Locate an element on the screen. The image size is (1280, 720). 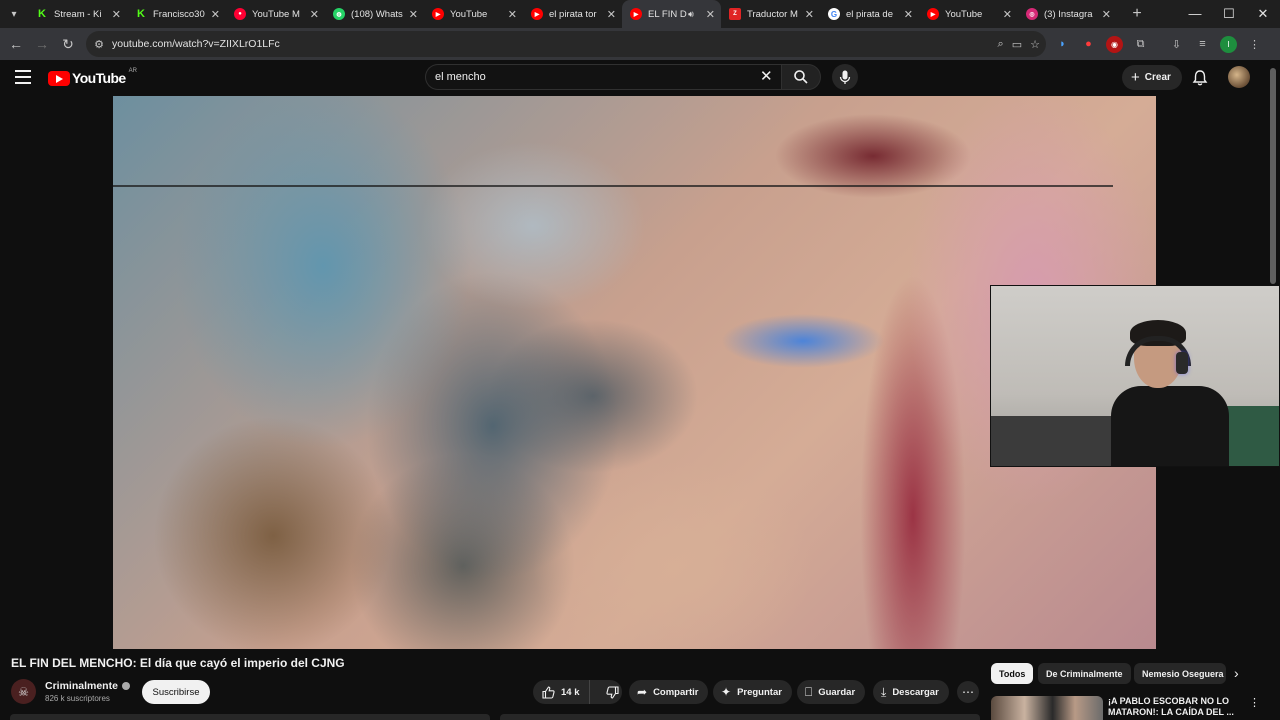
browser-tab: ◍ (108) Whats ✕ is located at coordinates (374, 14).